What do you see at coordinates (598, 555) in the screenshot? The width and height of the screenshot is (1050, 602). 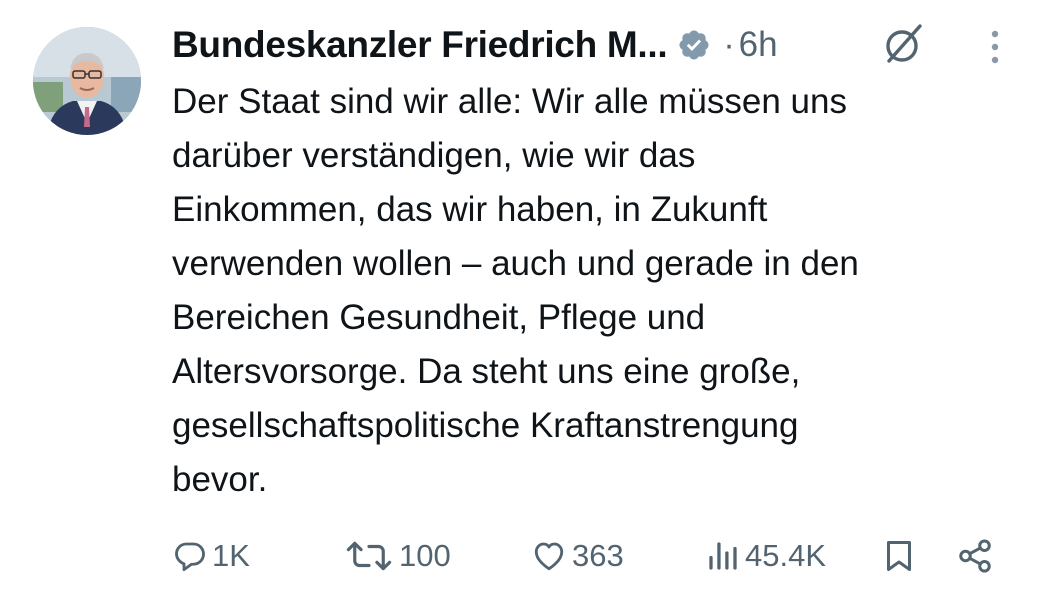 I see `like-count: 363` at bounding box center [598, 555].